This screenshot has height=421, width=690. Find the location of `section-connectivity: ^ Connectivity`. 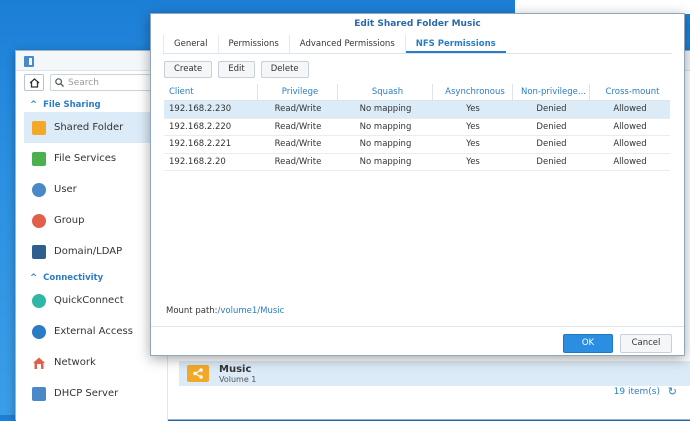

section-connectivity: ^ Connectivity is located at coordinates (91, 276).